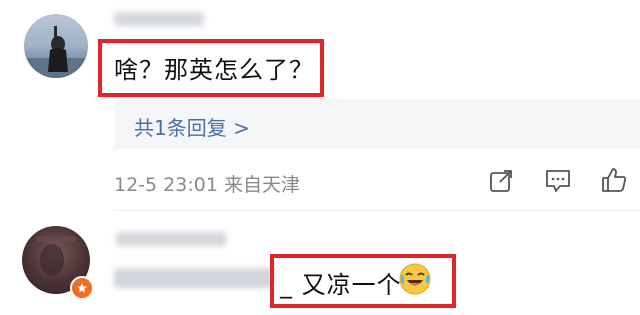  I want to click on share-icon, so click(501, 181).